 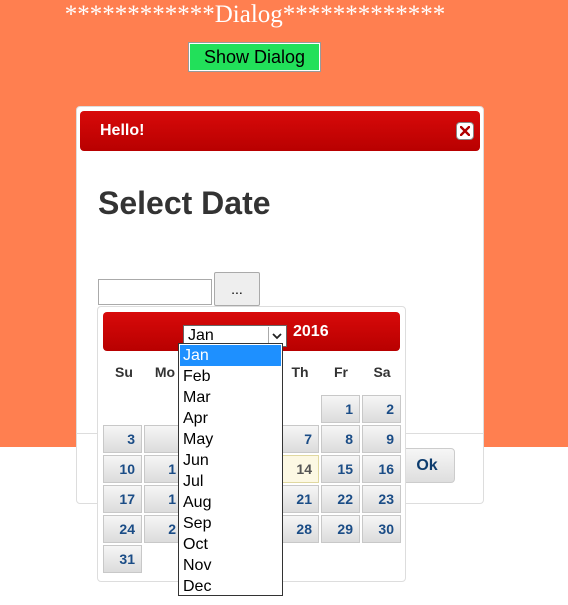 I want to click on day-cell: 30, so click(x=381, y=529).